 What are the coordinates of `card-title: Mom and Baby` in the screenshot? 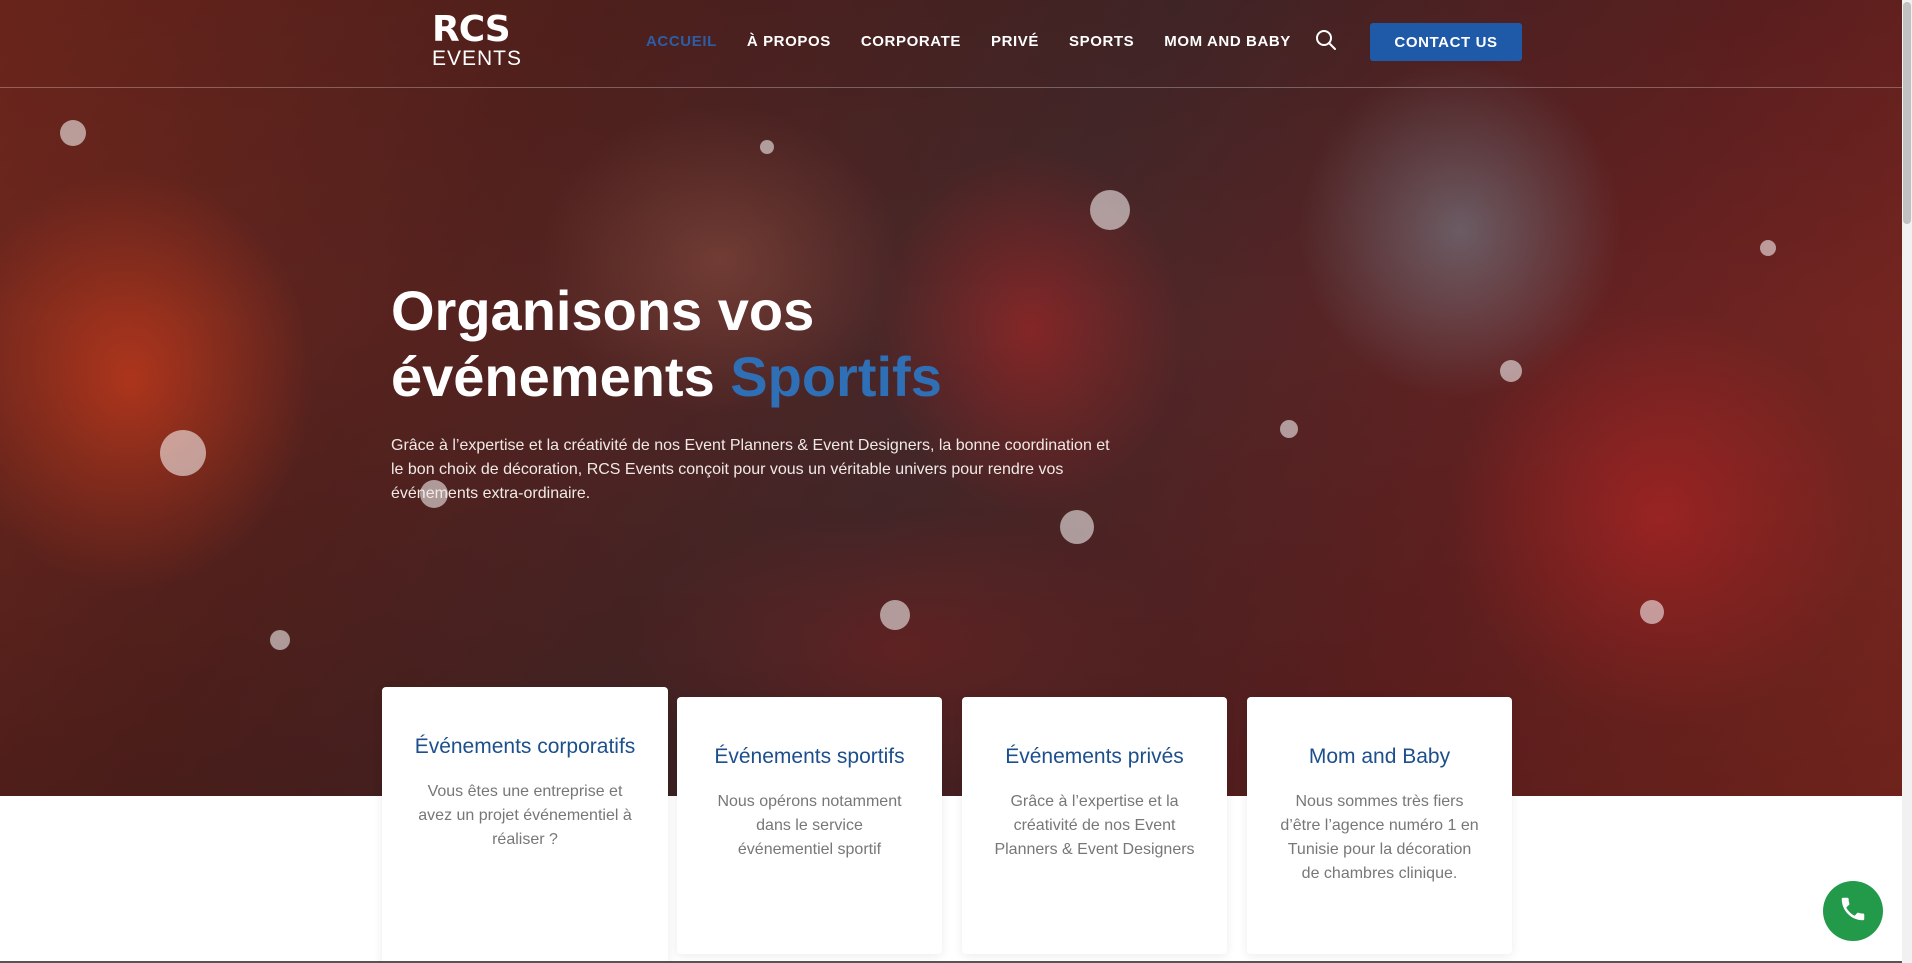 It's located at (1379, 756).